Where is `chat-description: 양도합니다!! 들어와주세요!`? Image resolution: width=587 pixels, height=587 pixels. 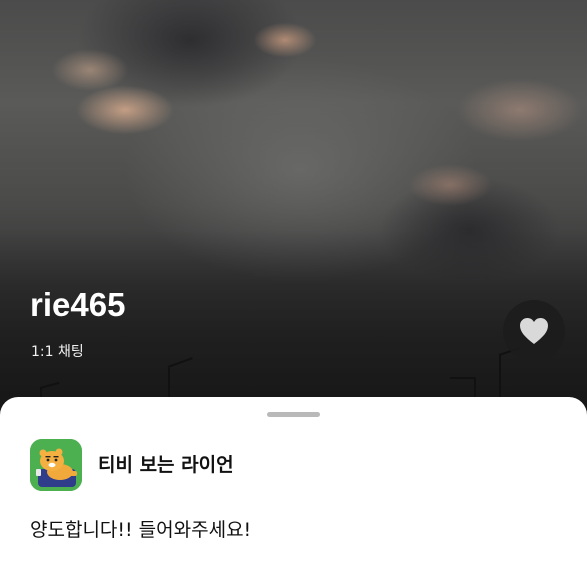
chat-description: 양도합니다!! 들어와주세요! is located at coordinates (141, 530).